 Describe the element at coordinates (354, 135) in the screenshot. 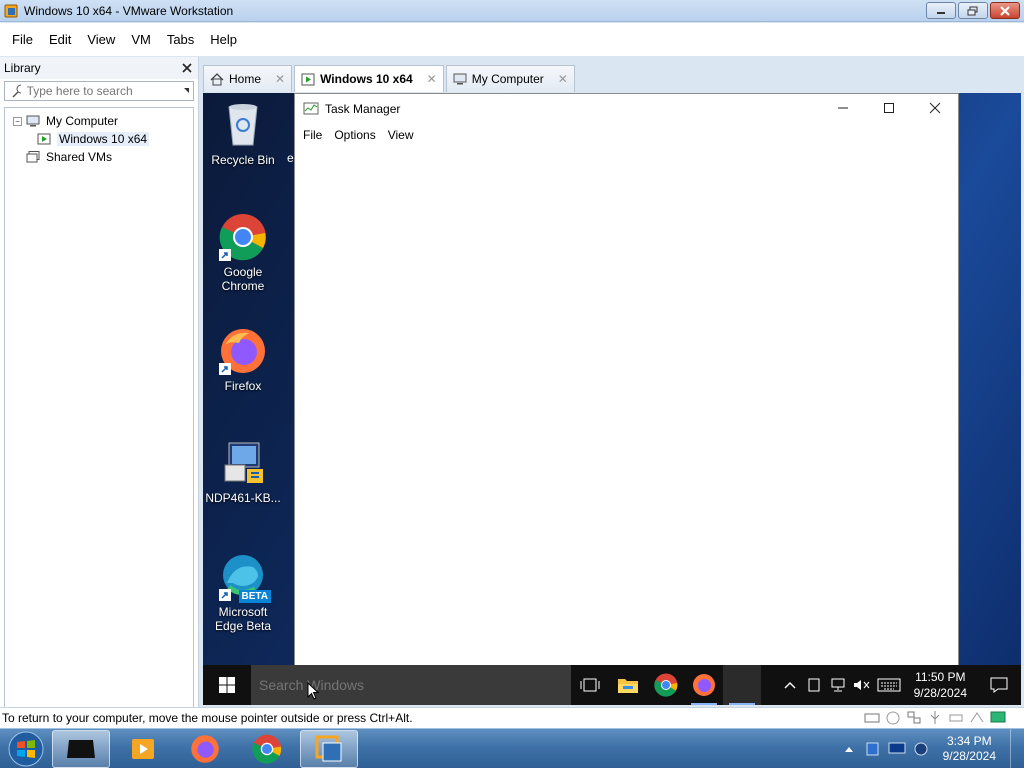

I see `tm-menu-options: Options` at that location.